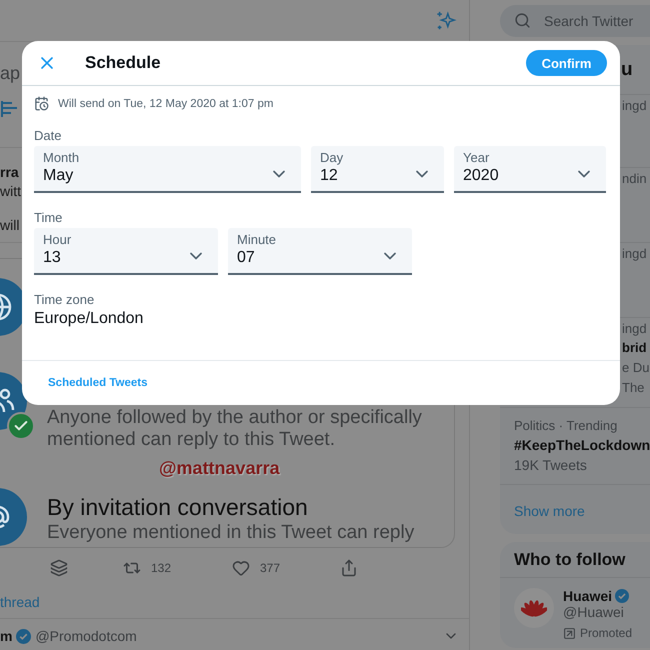  What do you see at coordinates (48, 217) in the screenshot?
I see `section-label: Time` at bounding box center [48, 217].